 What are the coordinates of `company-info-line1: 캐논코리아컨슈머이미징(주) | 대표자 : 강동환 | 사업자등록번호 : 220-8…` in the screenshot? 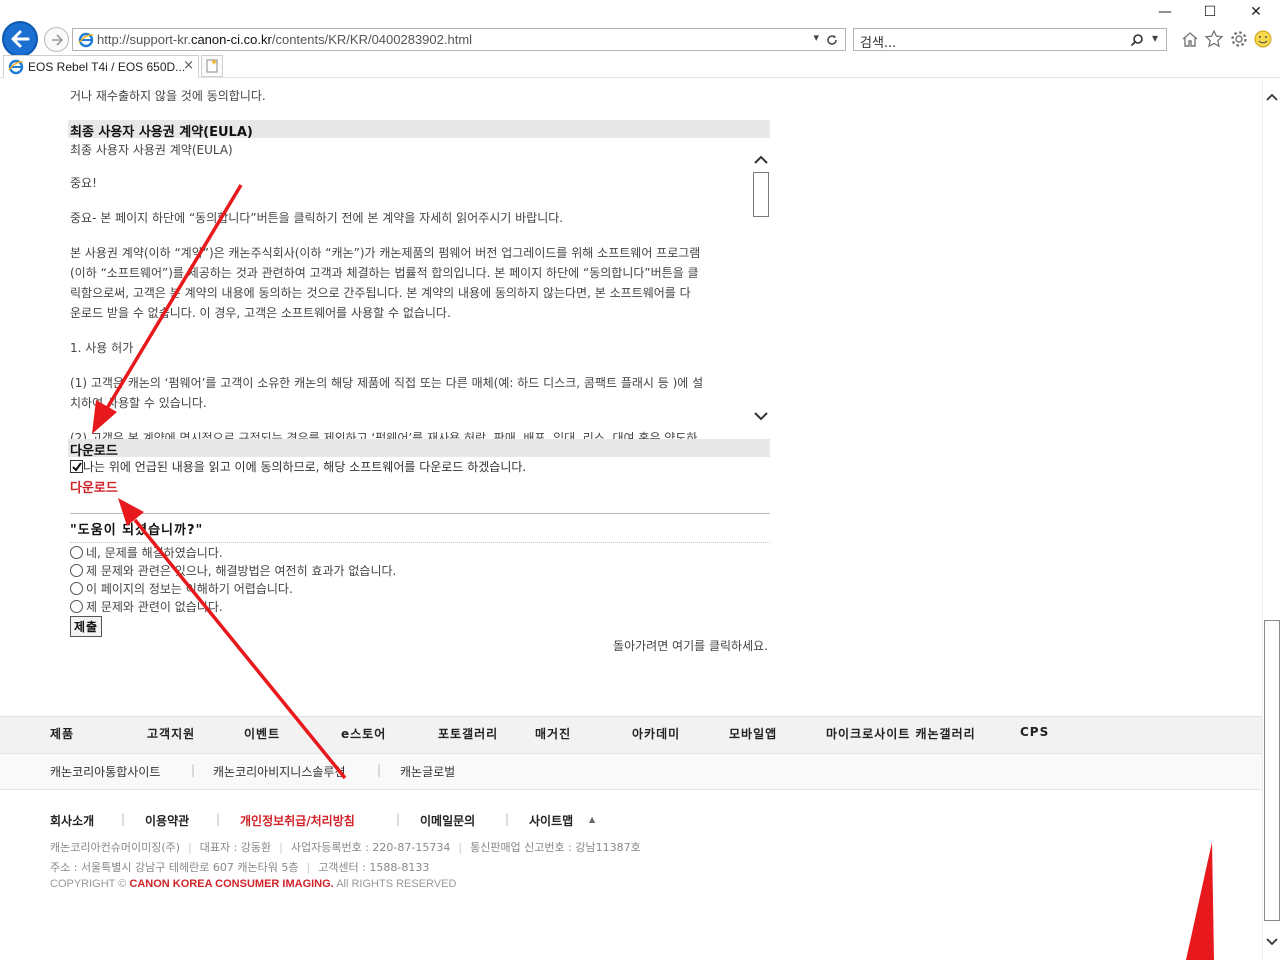 It's located at (345, 847).